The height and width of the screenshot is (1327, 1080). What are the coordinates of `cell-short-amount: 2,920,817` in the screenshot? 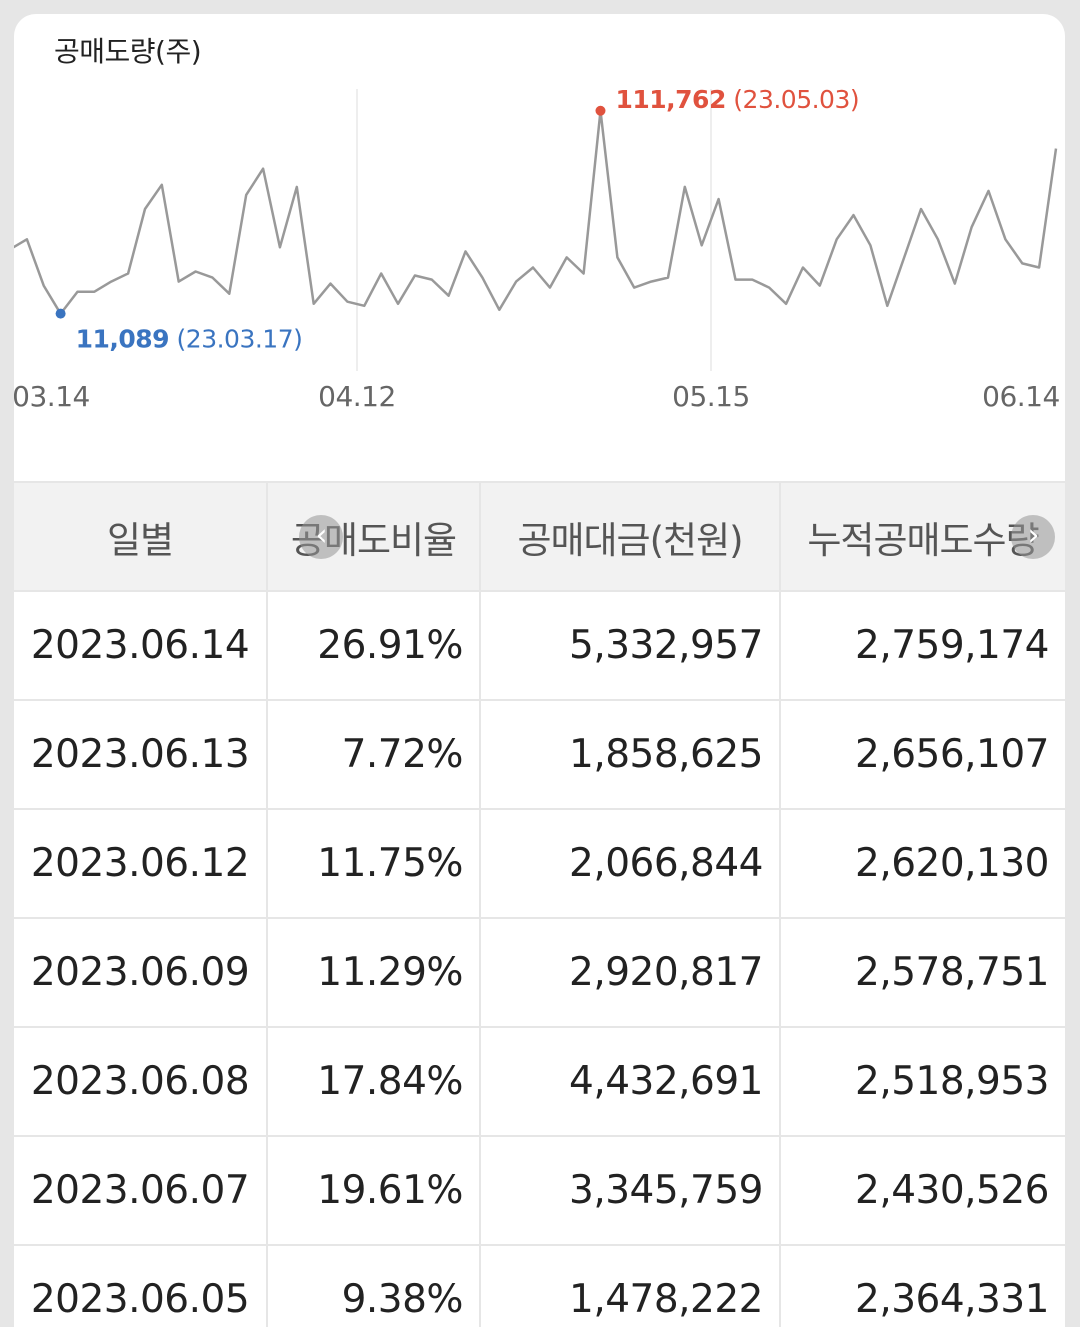 It's located at (630, 972).